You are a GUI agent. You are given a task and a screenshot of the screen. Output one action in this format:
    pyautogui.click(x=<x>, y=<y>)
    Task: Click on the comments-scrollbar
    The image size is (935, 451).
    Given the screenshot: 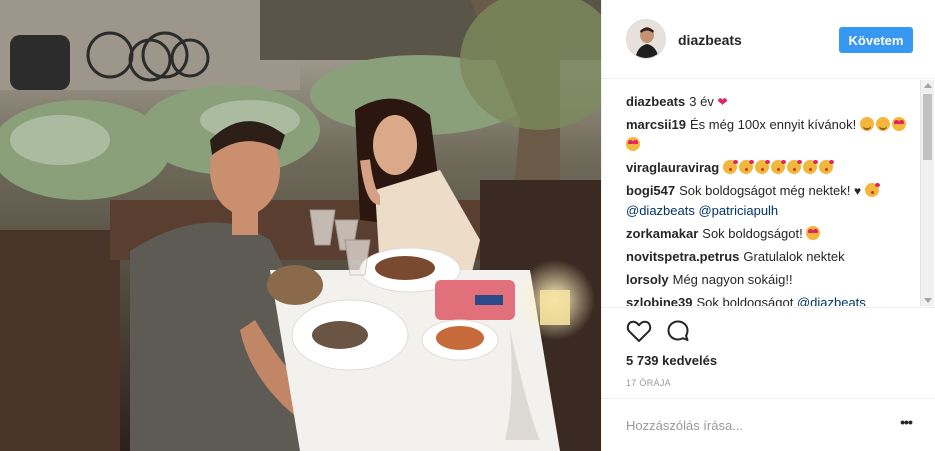 What is the action you would take?
    pyautogui.click(x=927, y=193)
    